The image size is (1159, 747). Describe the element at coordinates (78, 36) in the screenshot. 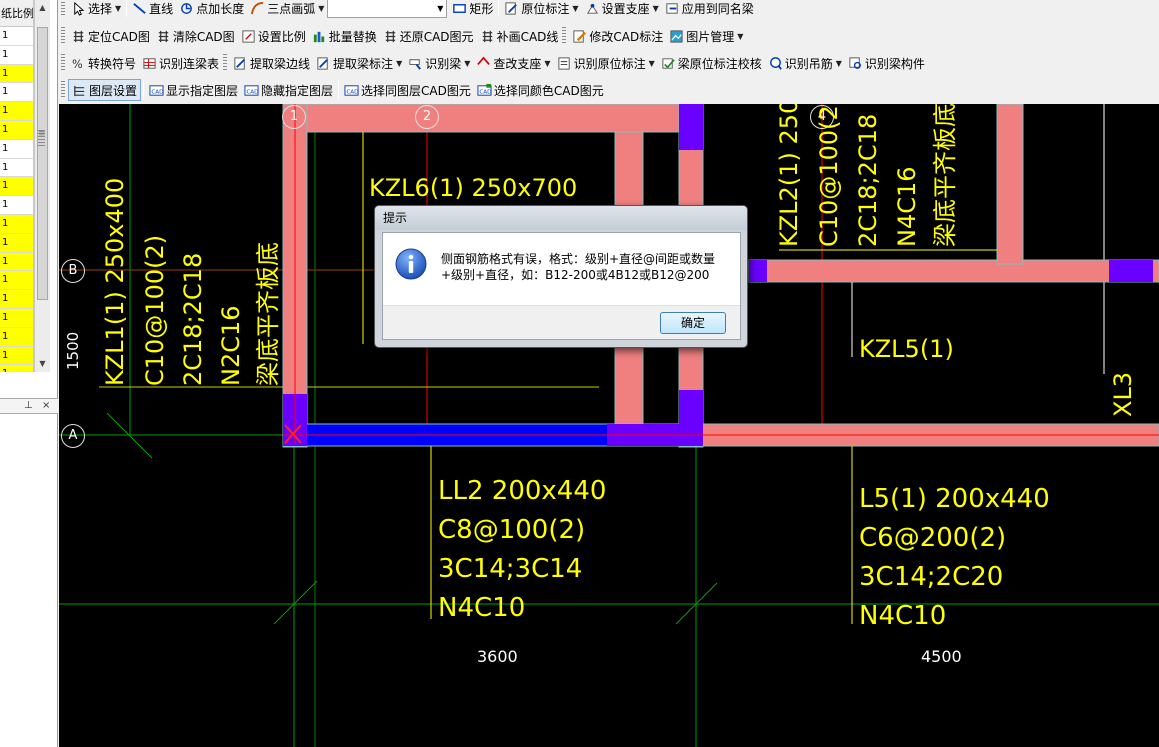

I see `locate-icon` at that location.